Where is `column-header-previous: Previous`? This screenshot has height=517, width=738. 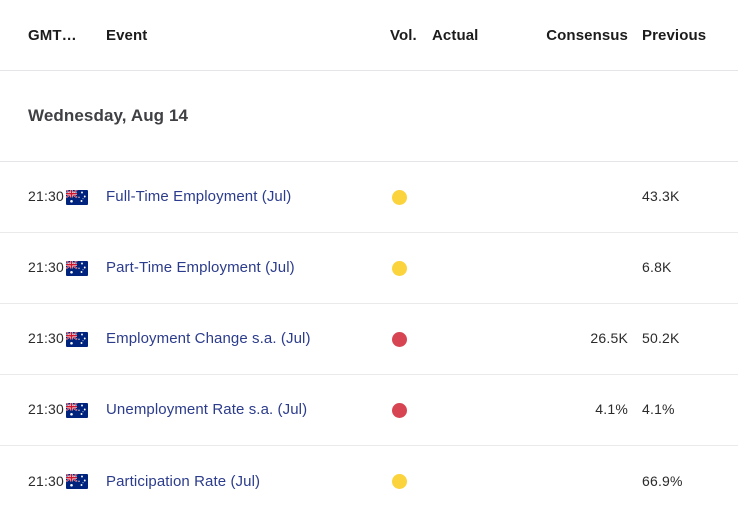 column-header-previous: Previous is located at coordinates (690, 35).